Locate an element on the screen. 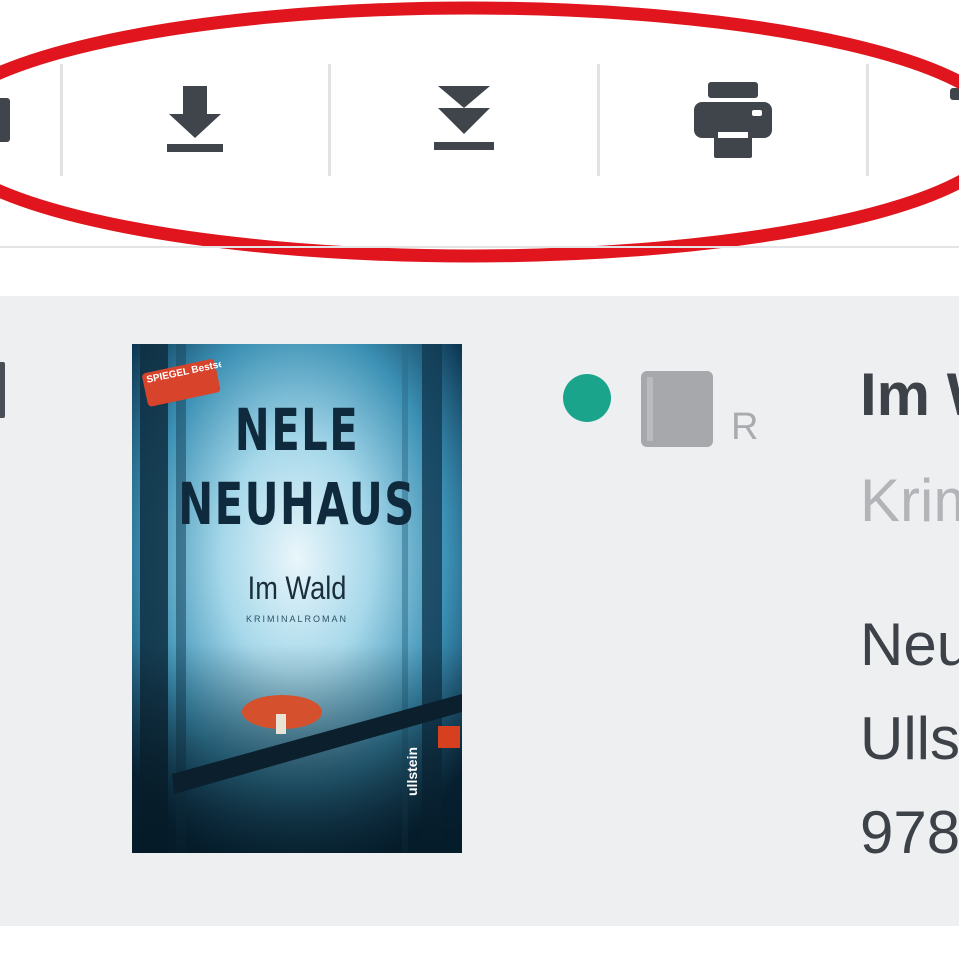  download-button is located at coordinates (195, 120).